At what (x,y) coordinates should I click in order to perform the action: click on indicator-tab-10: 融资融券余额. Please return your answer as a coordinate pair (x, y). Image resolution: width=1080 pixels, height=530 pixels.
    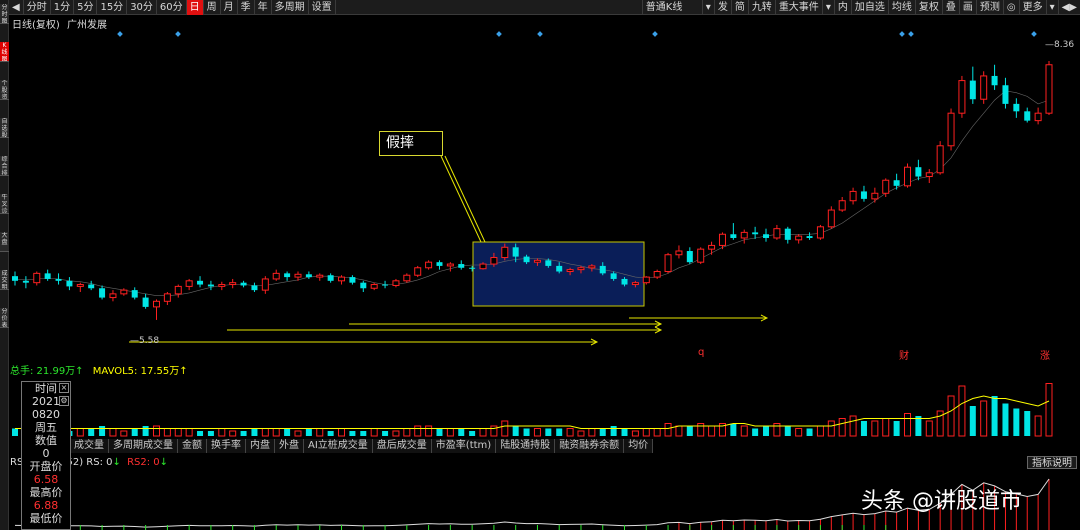
    Looking at the image, I should click on (590, 446).